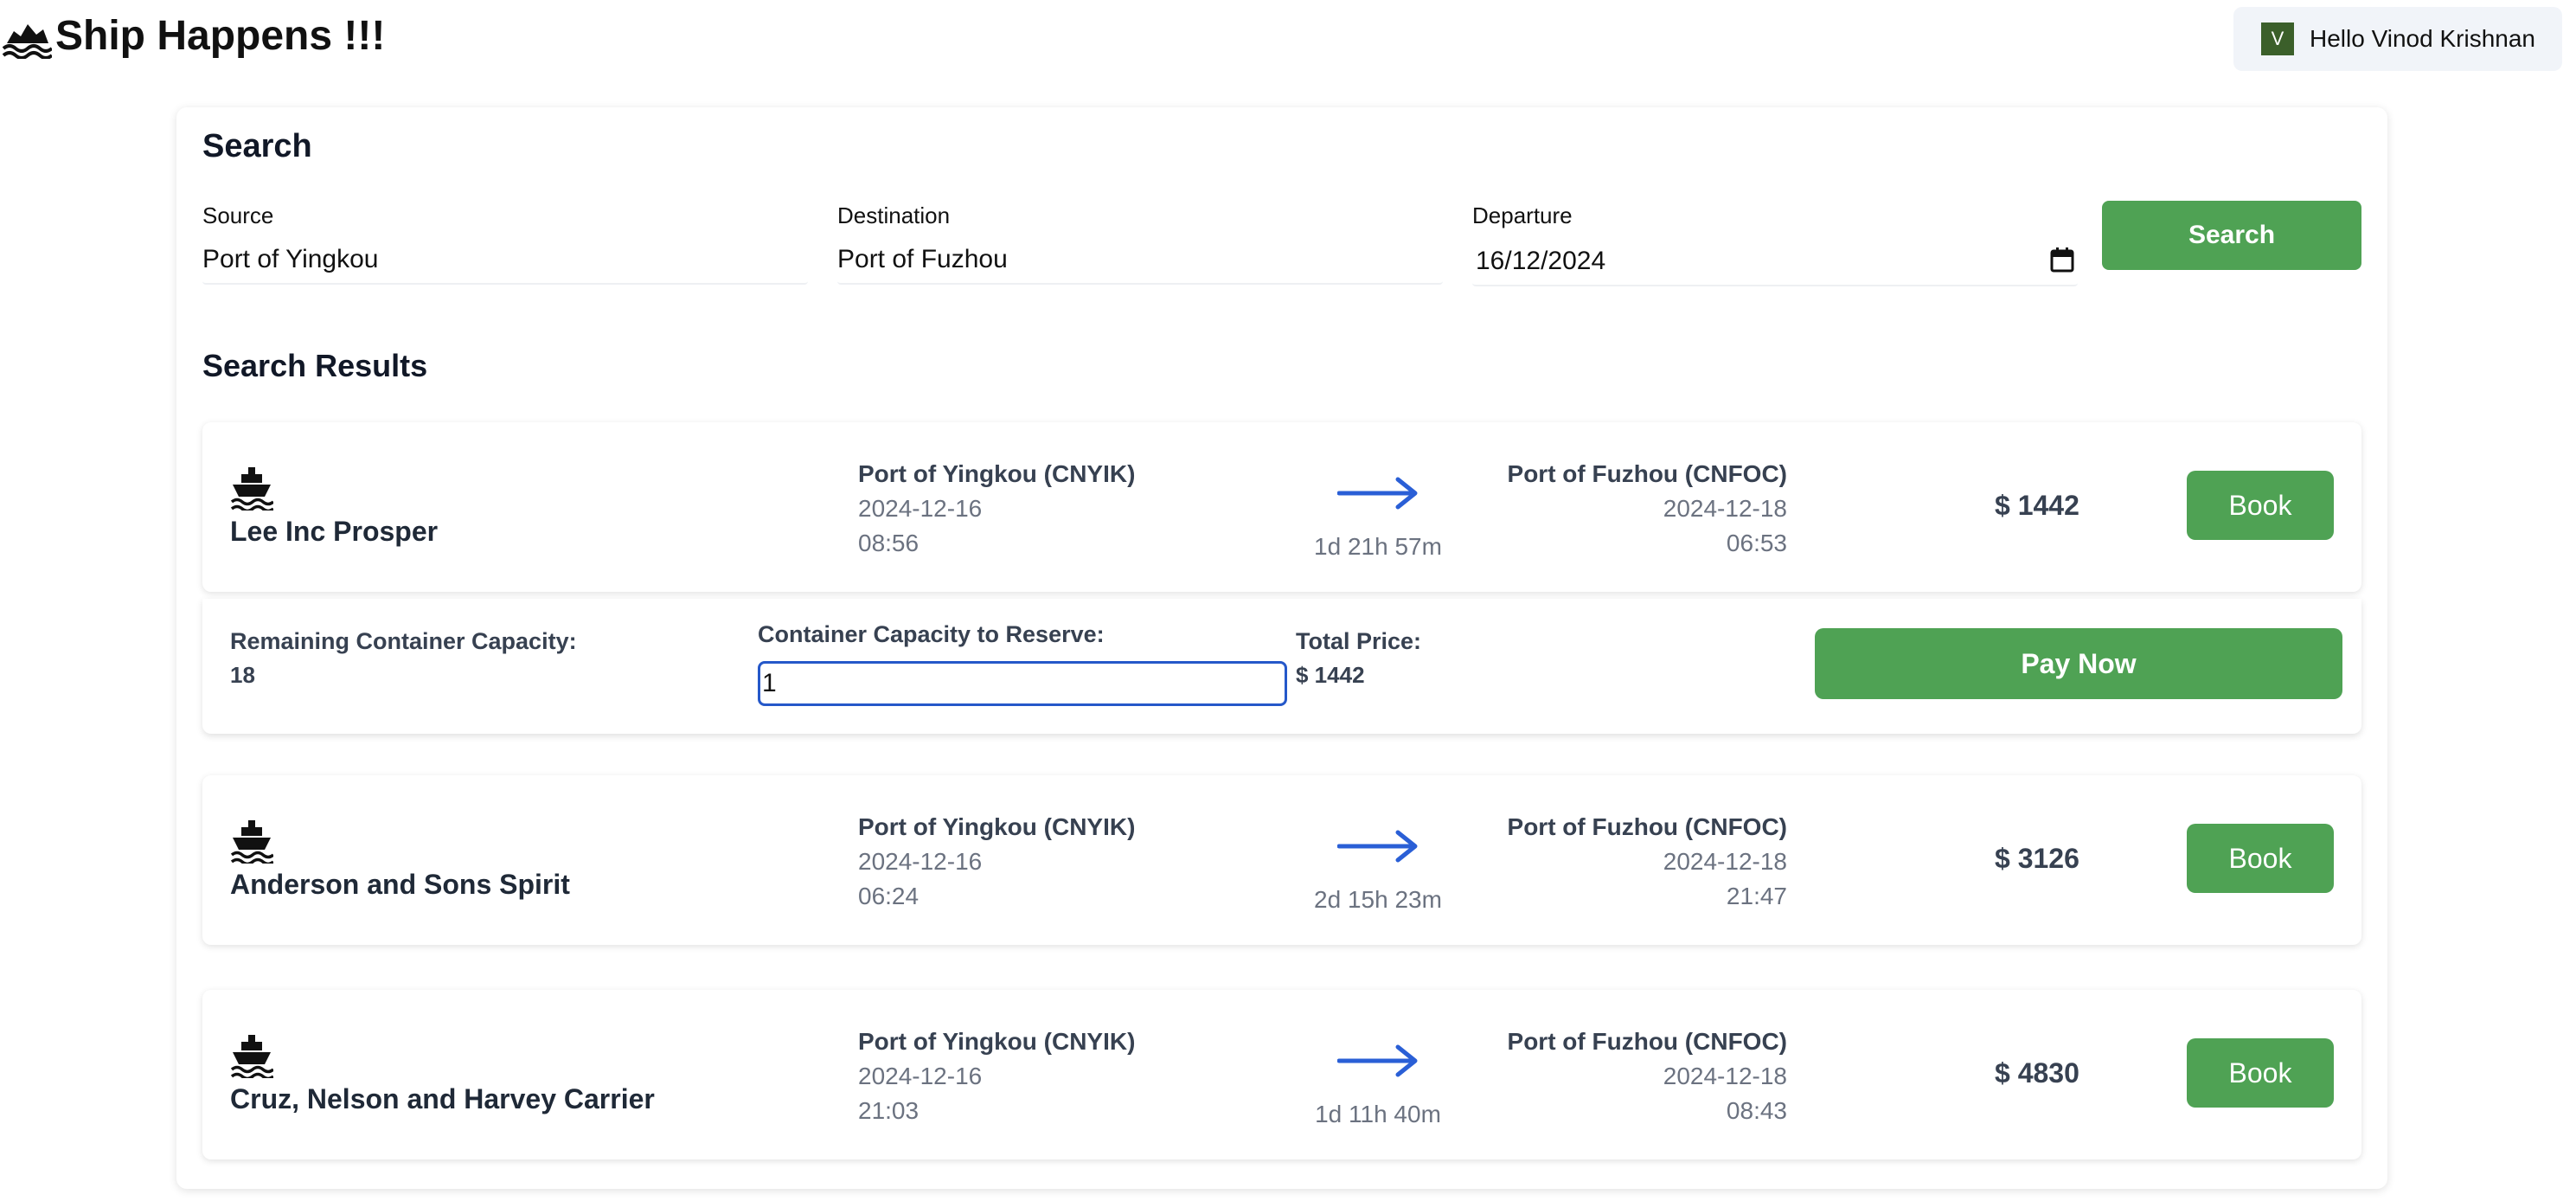  I want to click on total-price-label: Total Price:, so click(1359, 641).